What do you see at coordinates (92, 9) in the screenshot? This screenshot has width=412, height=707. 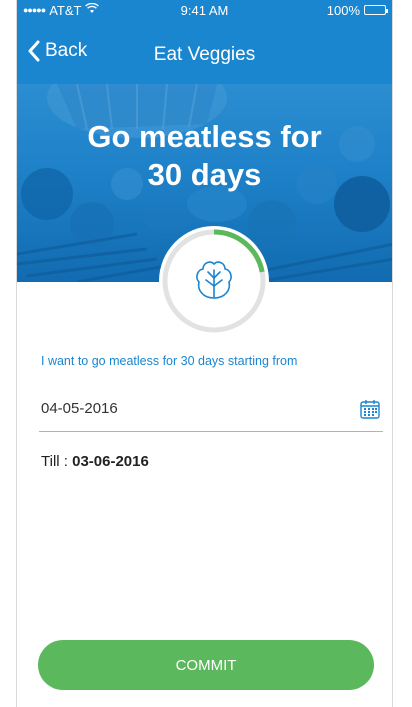 I see `wifi-icon` at bounding box center [92, 9].